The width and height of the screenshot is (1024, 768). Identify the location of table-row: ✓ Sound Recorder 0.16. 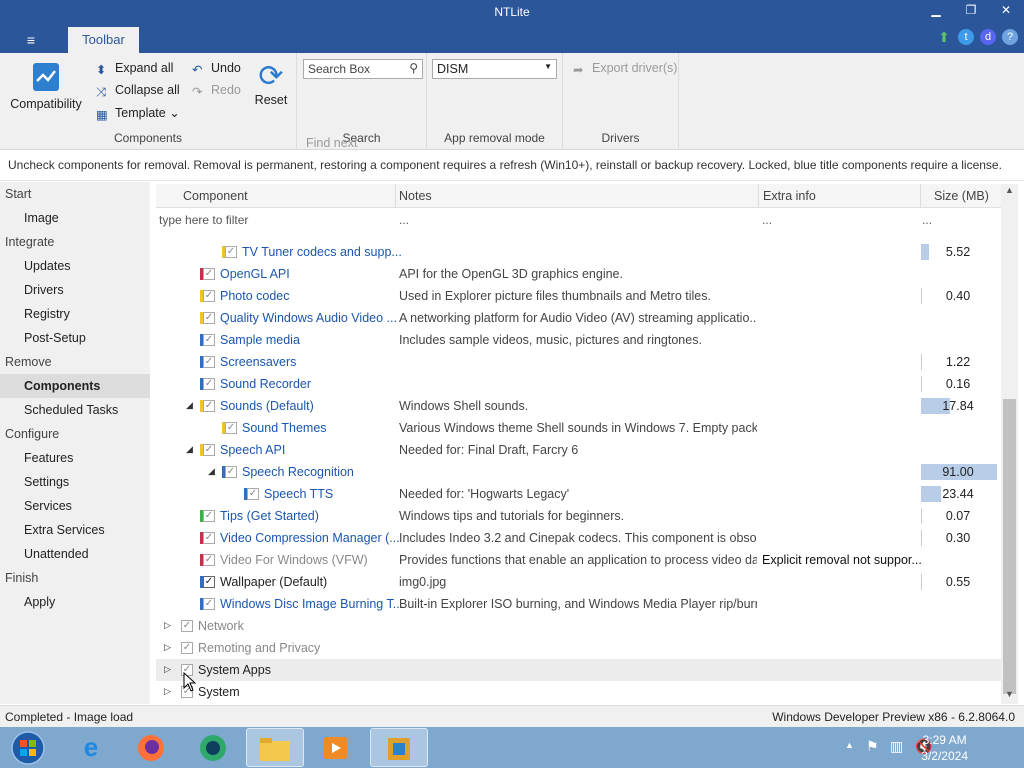
(578, 384).